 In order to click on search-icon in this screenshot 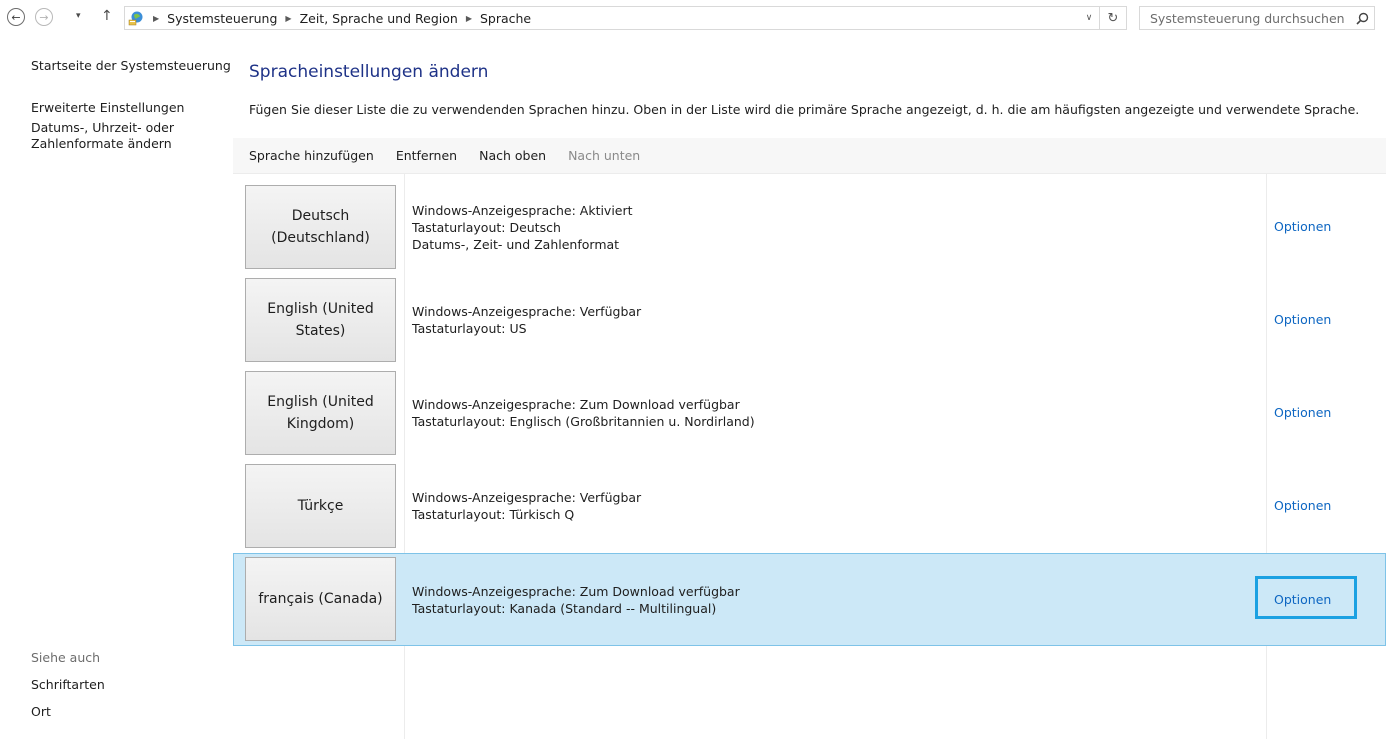, I will do `click(1362, 18)`.